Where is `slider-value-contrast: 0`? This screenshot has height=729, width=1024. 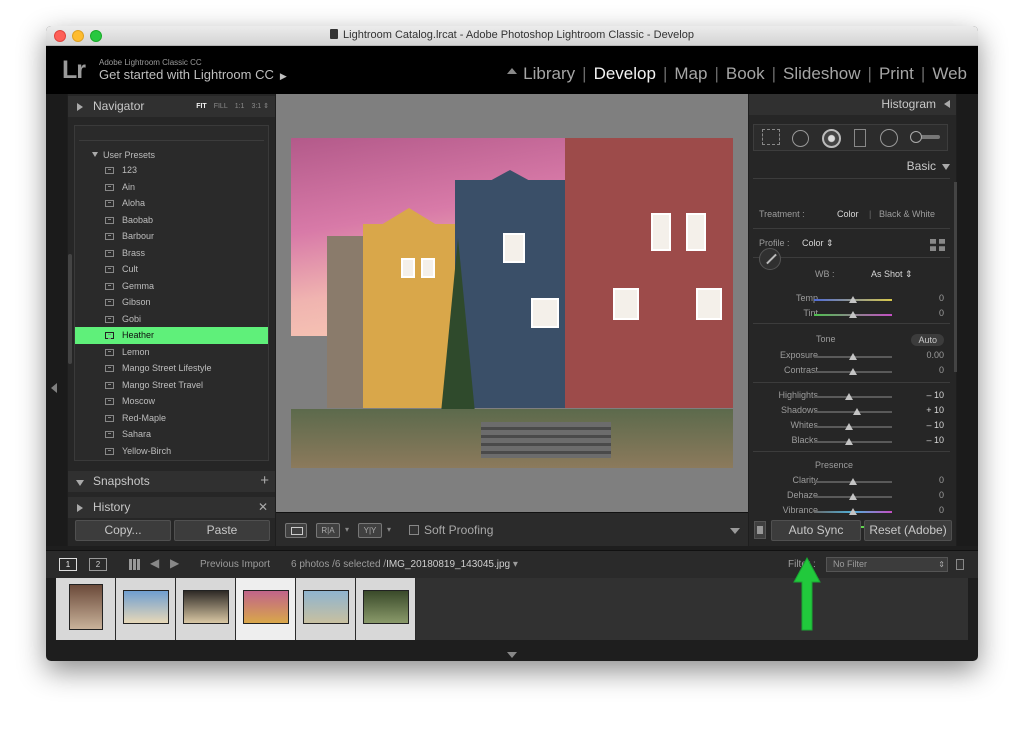
slider-value-contrast: 0 is located at coordinates (941, 370).